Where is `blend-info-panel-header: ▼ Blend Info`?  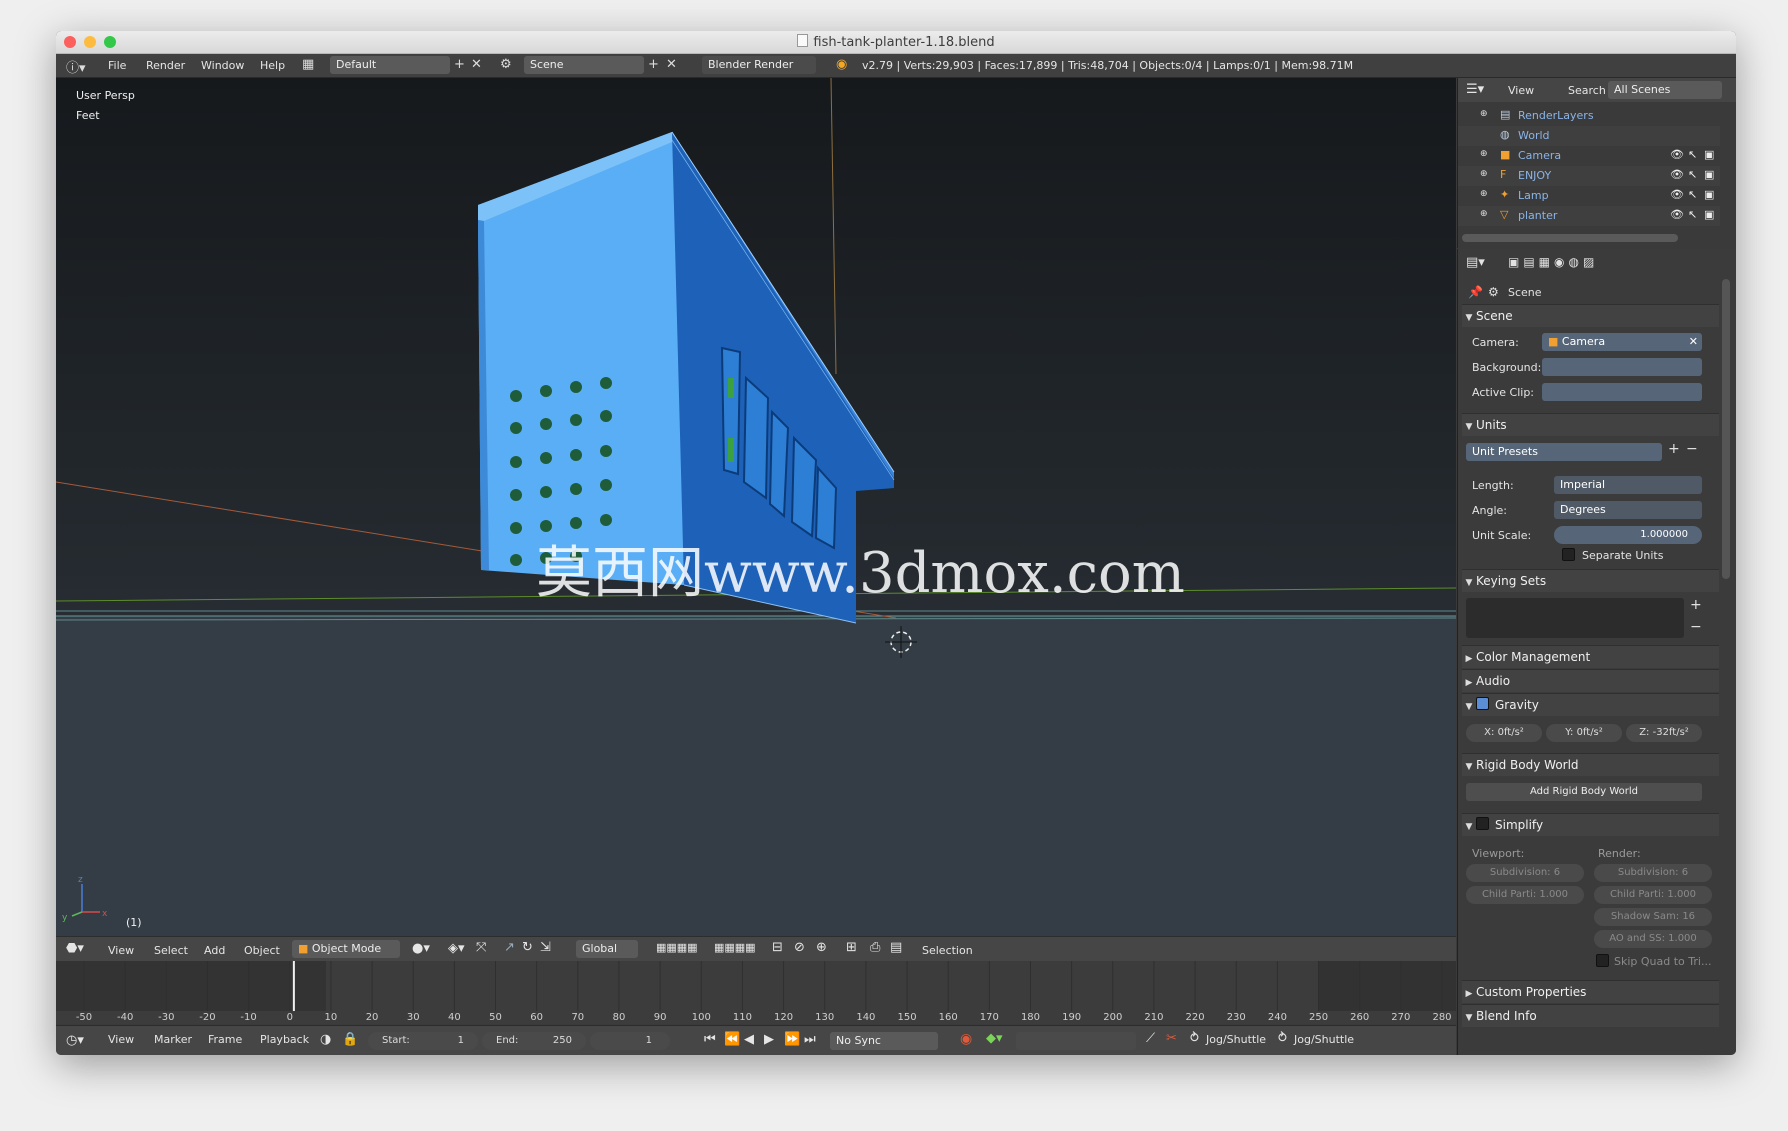
blend-info-panel-header: ▼ Blend Info is located at coordinates (1590, 1015).